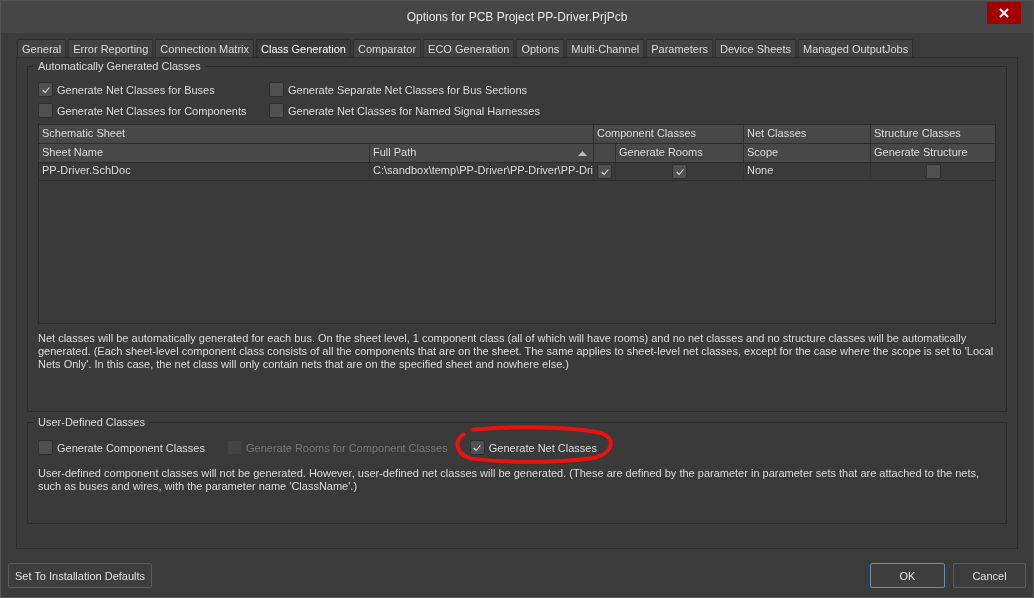 The width and height of the screenshot is (1034, 598). Describe the element at coordinates (91, 422) in the screenshot. I see `group-title: User-Defined Classes` at that location.